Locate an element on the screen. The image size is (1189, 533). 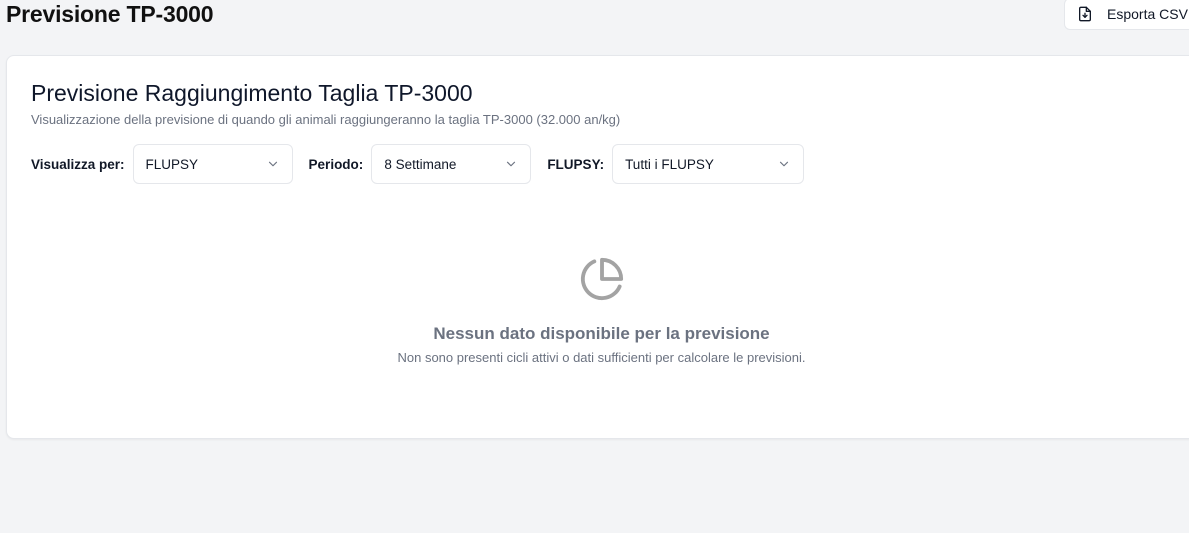
pie-chart-icon is located at coordinates (602, 279).